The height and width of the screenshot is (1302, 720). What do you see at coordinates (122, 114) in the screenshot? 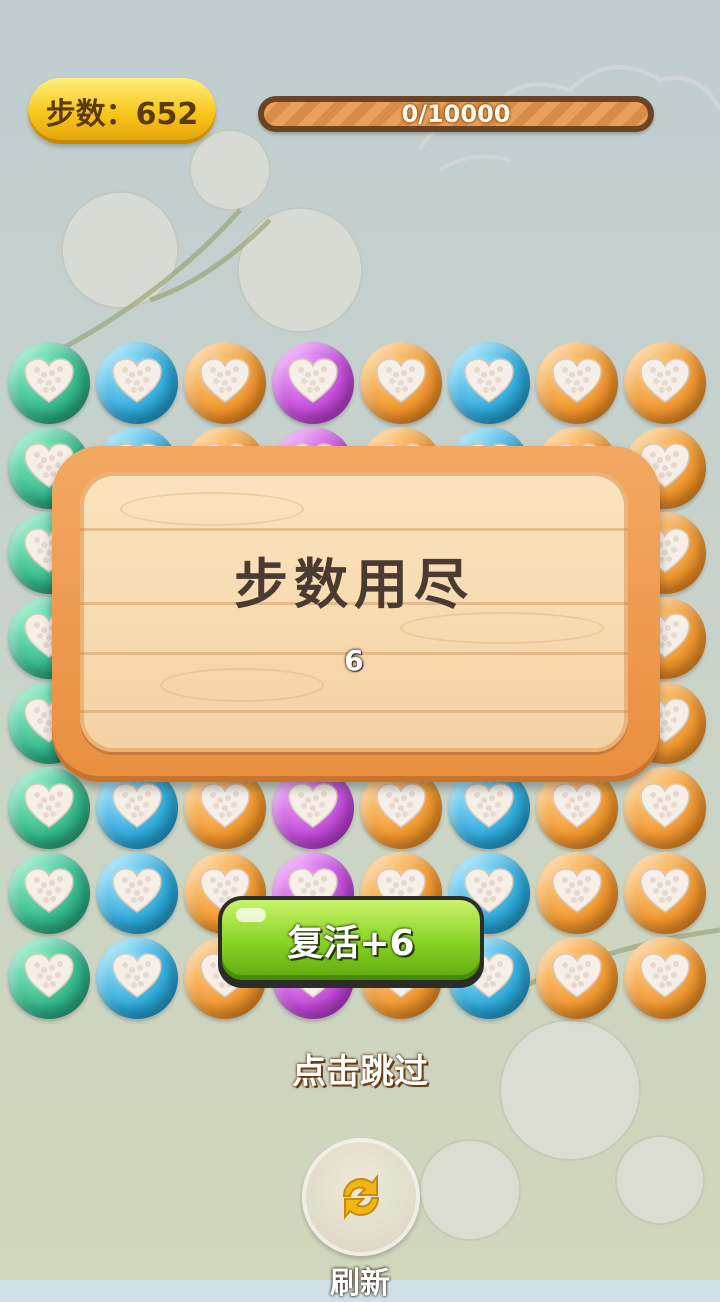
I see `steps-label: 步数：652` at bounding box center [122, 114].